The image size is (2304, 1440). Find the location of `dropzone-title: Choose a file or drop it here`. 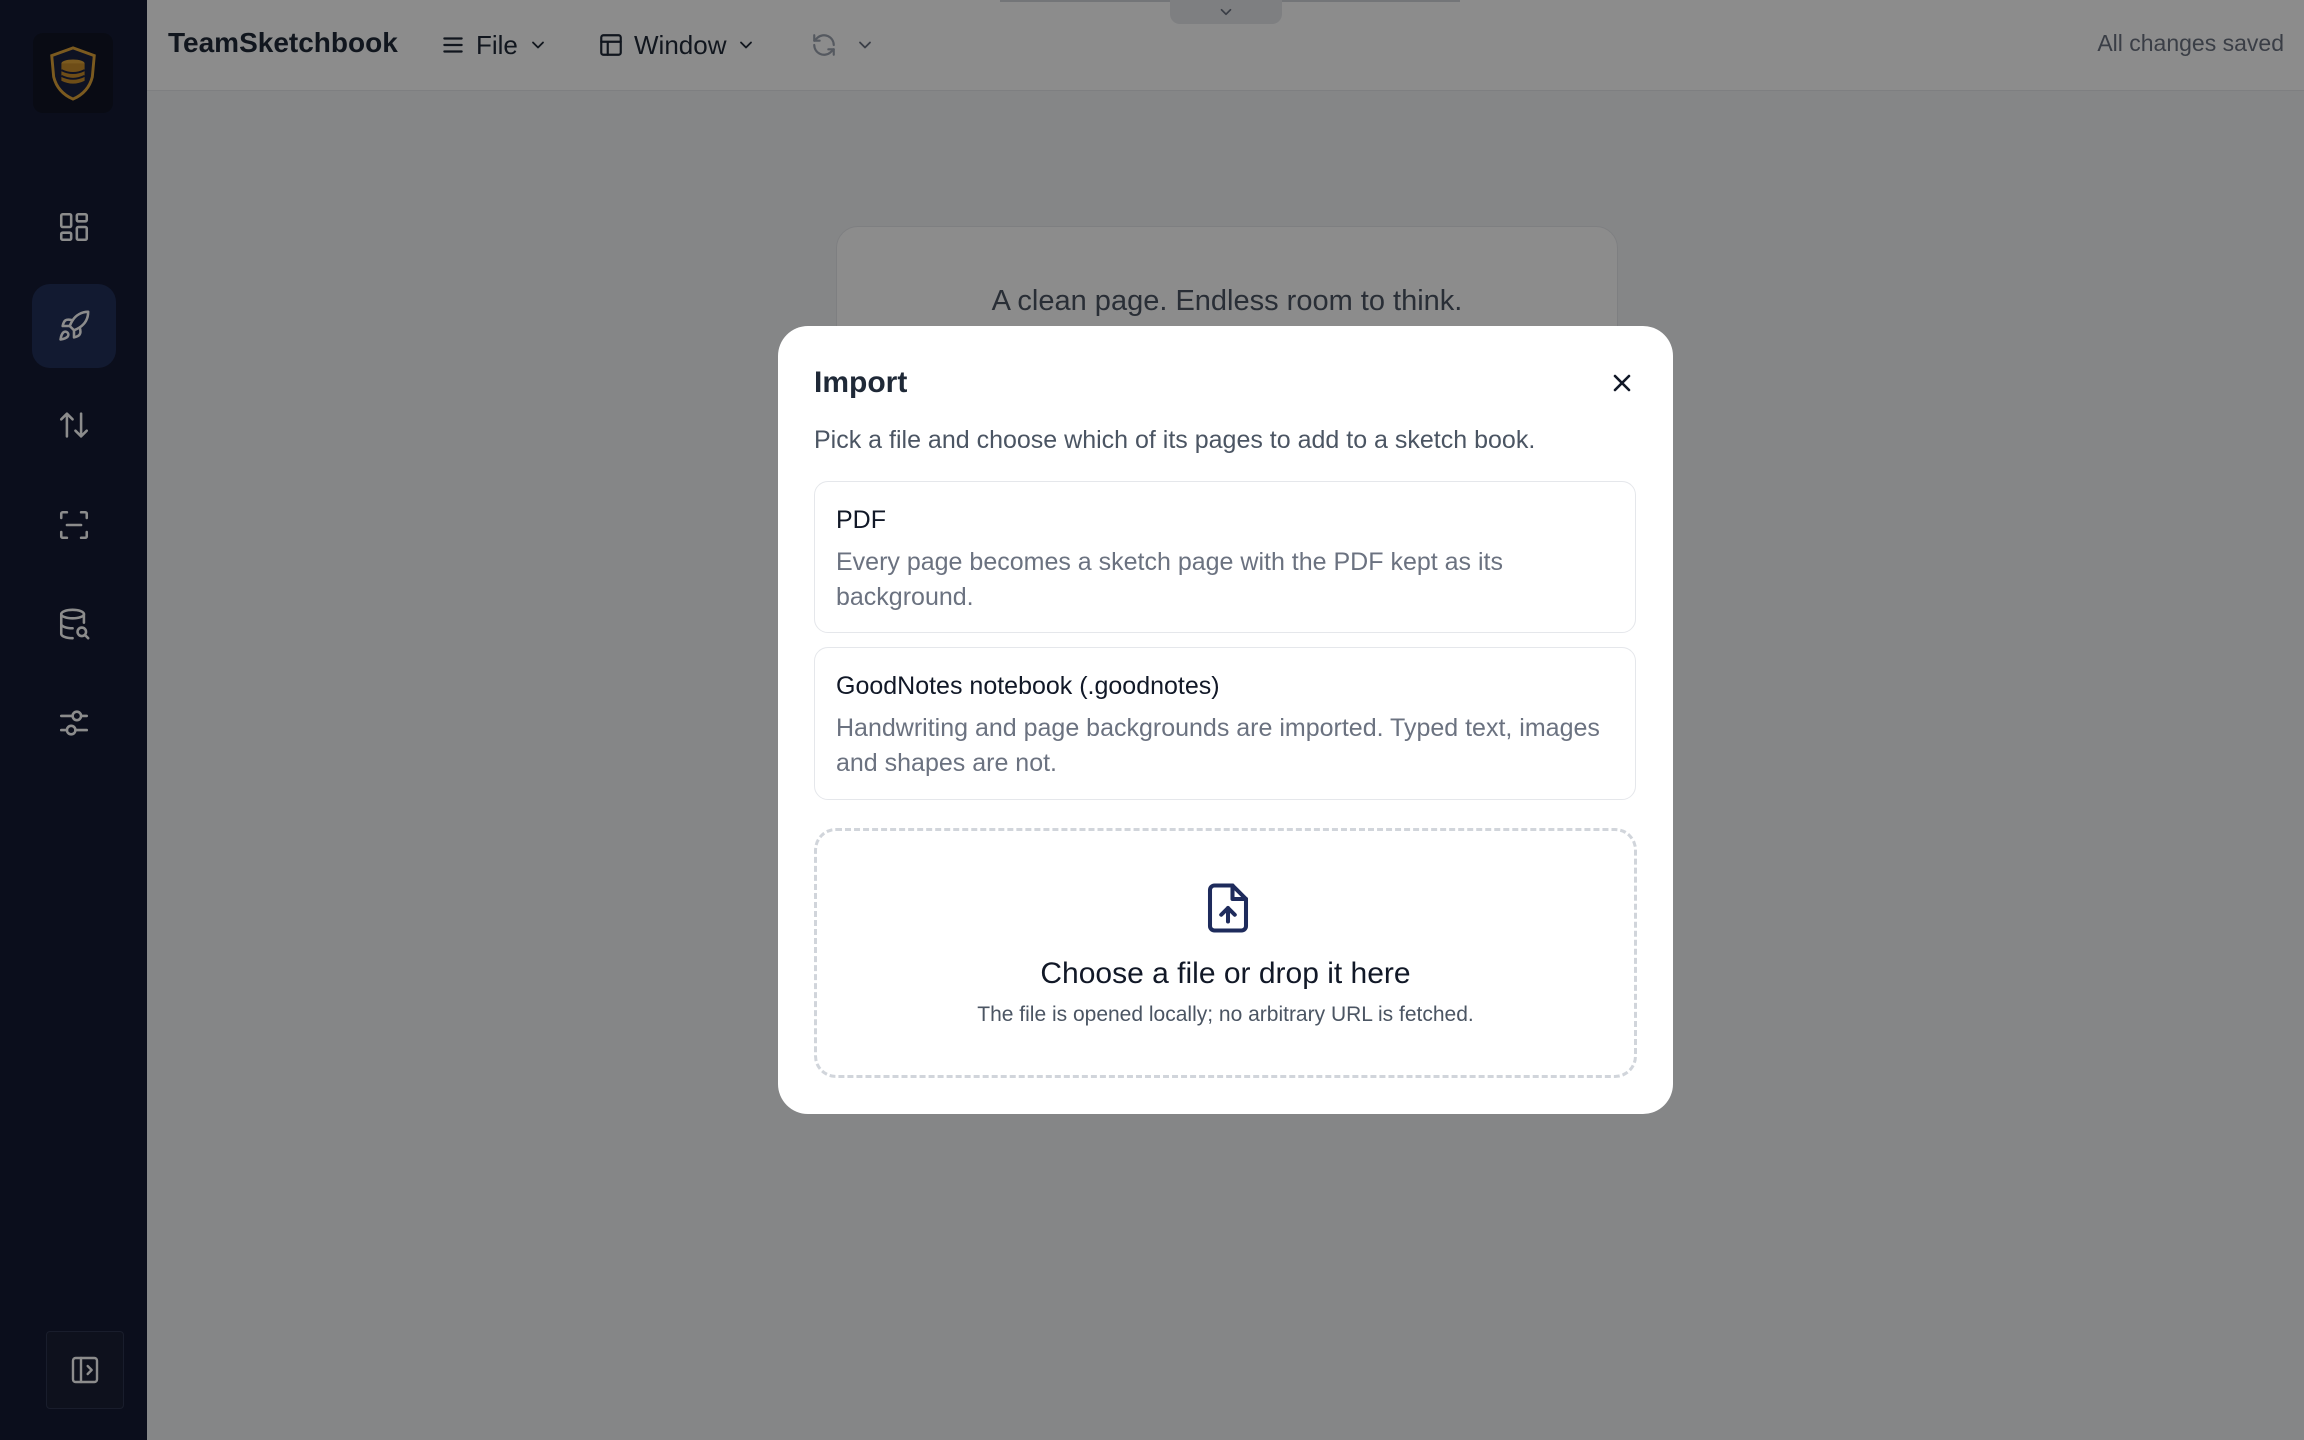

dropzone-title: Choose a file or drop it here is located at coordinates (1225, 973).